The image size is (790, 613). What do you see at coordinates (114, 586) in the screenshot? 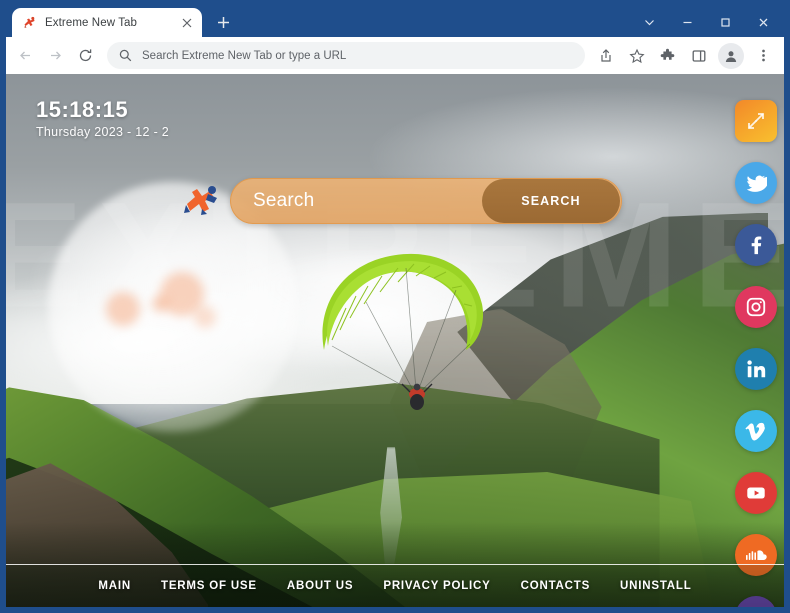
I see `footer-link-main: MAIN` at bounding box center [114, 586].